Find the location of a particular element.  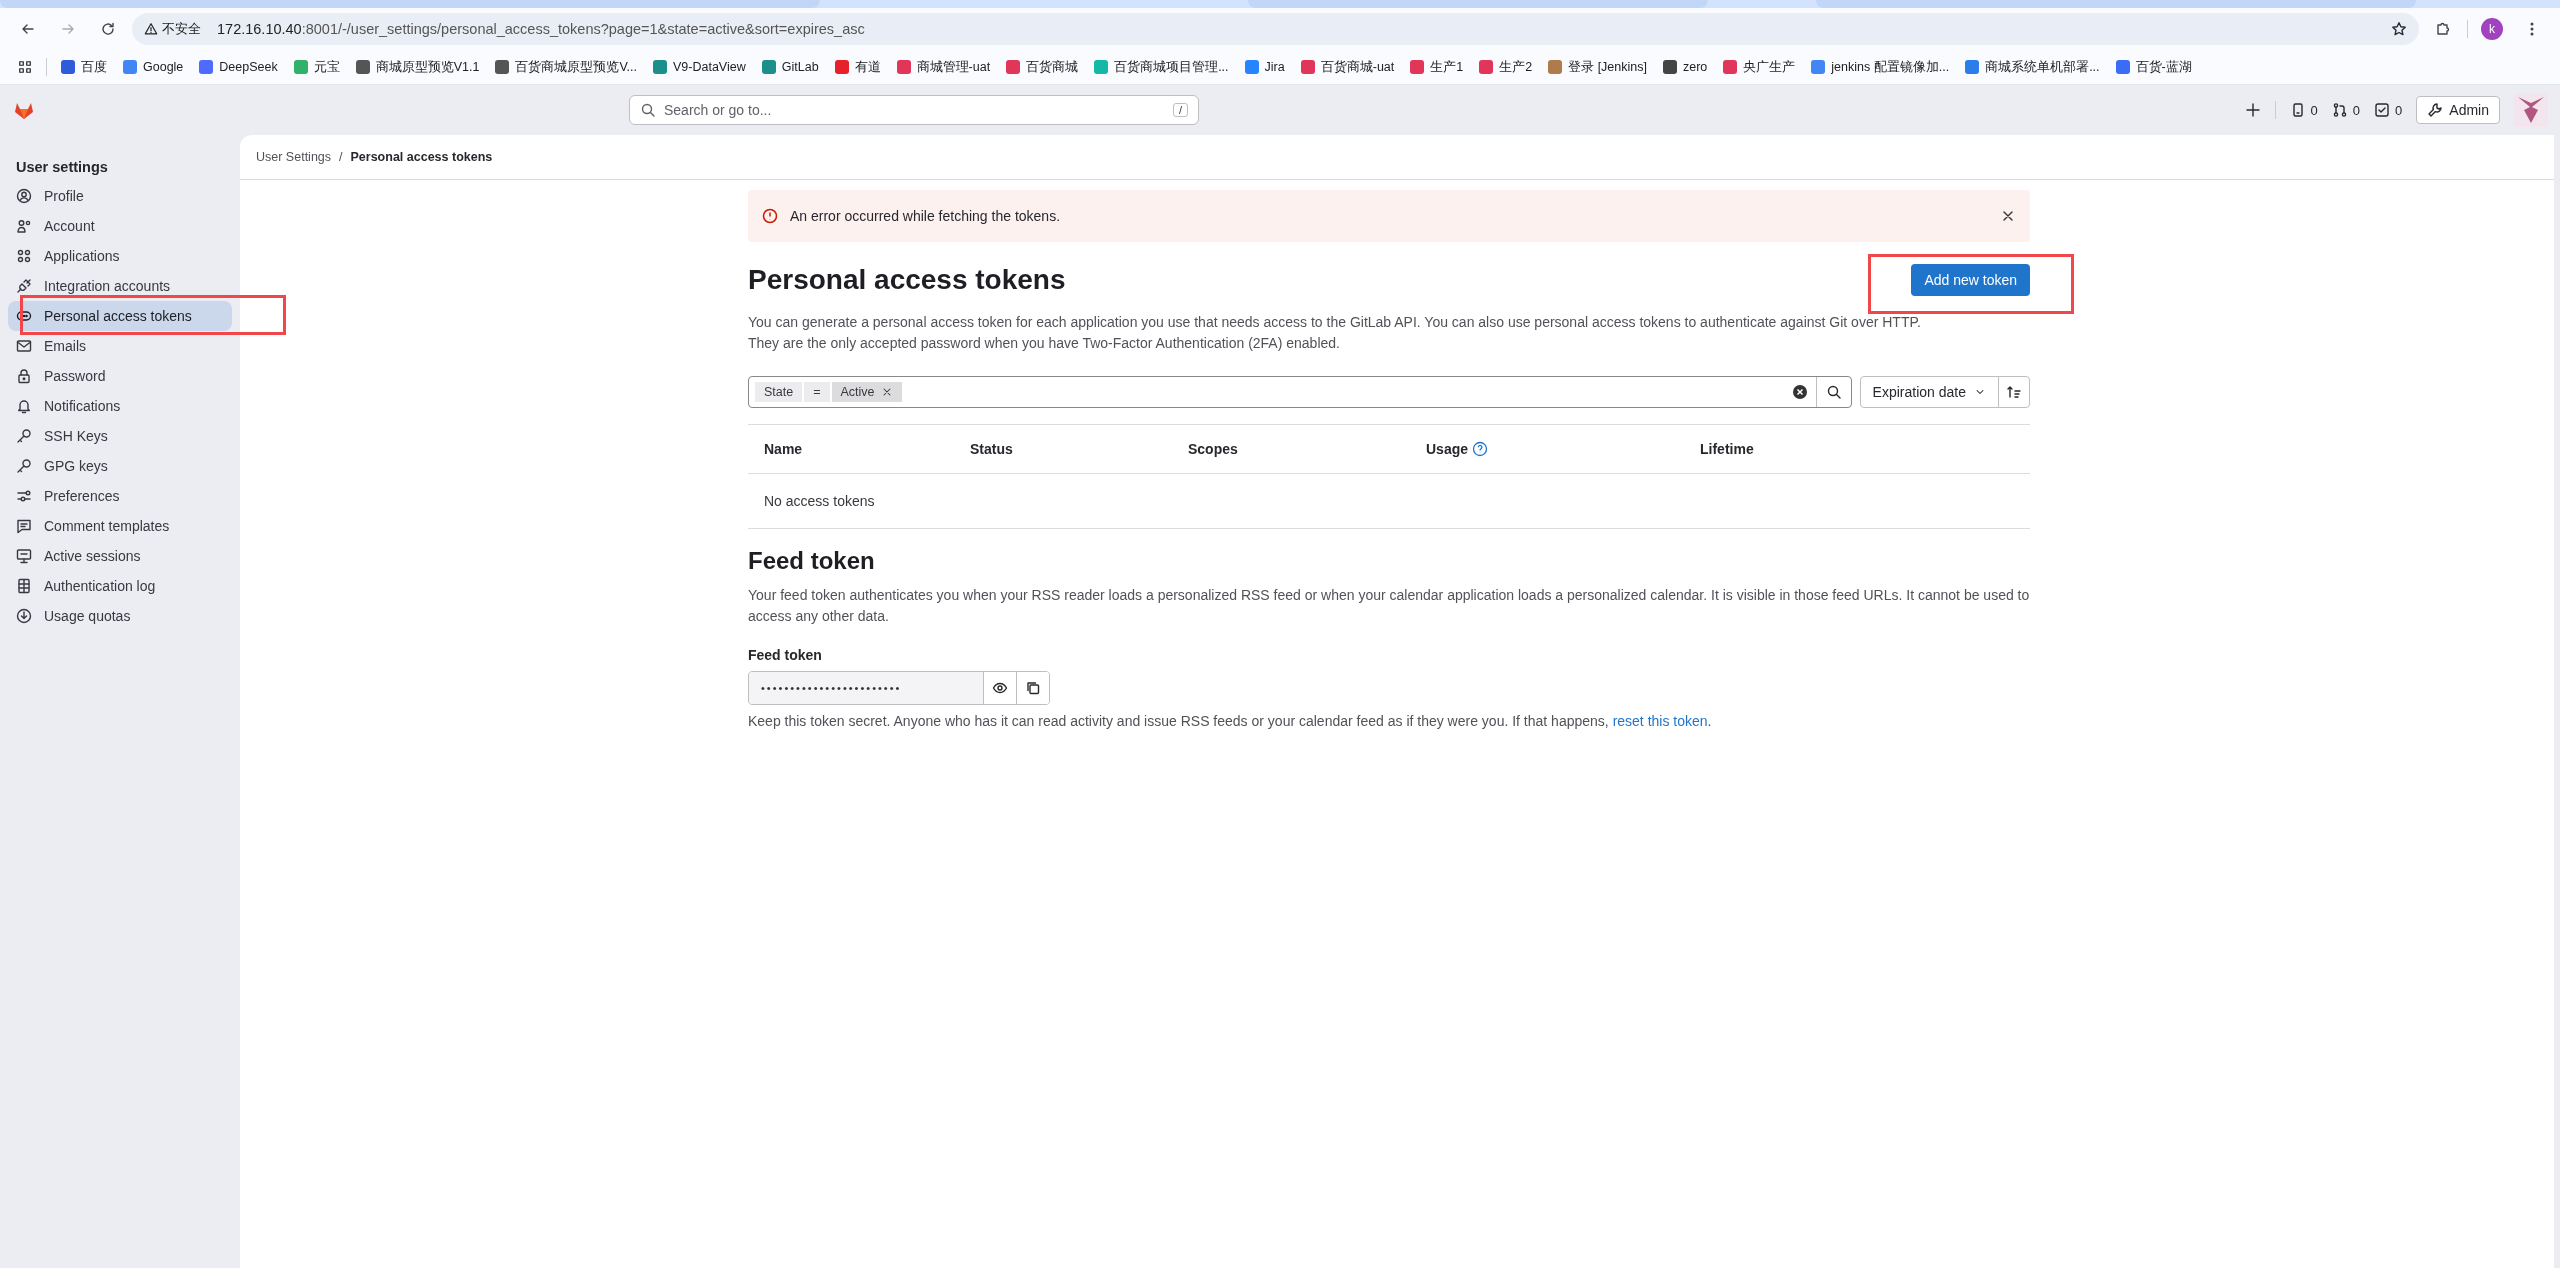

sidebar-item: Active sessions is located at coordinates (120, 556).